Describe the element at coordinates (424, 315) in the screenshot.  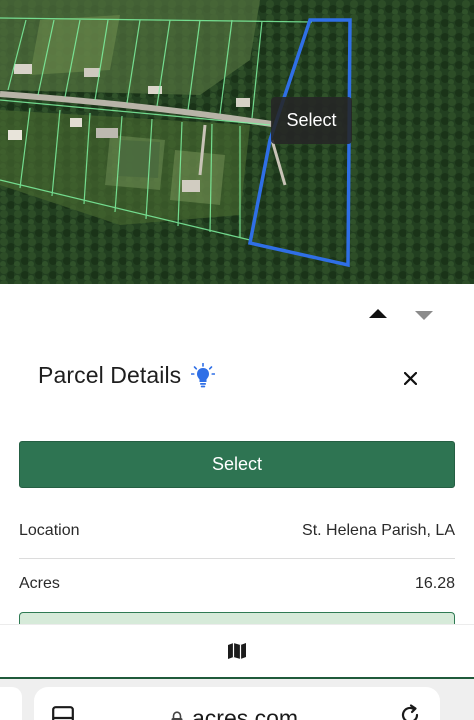
I see `triangle-down-icon` at that location.